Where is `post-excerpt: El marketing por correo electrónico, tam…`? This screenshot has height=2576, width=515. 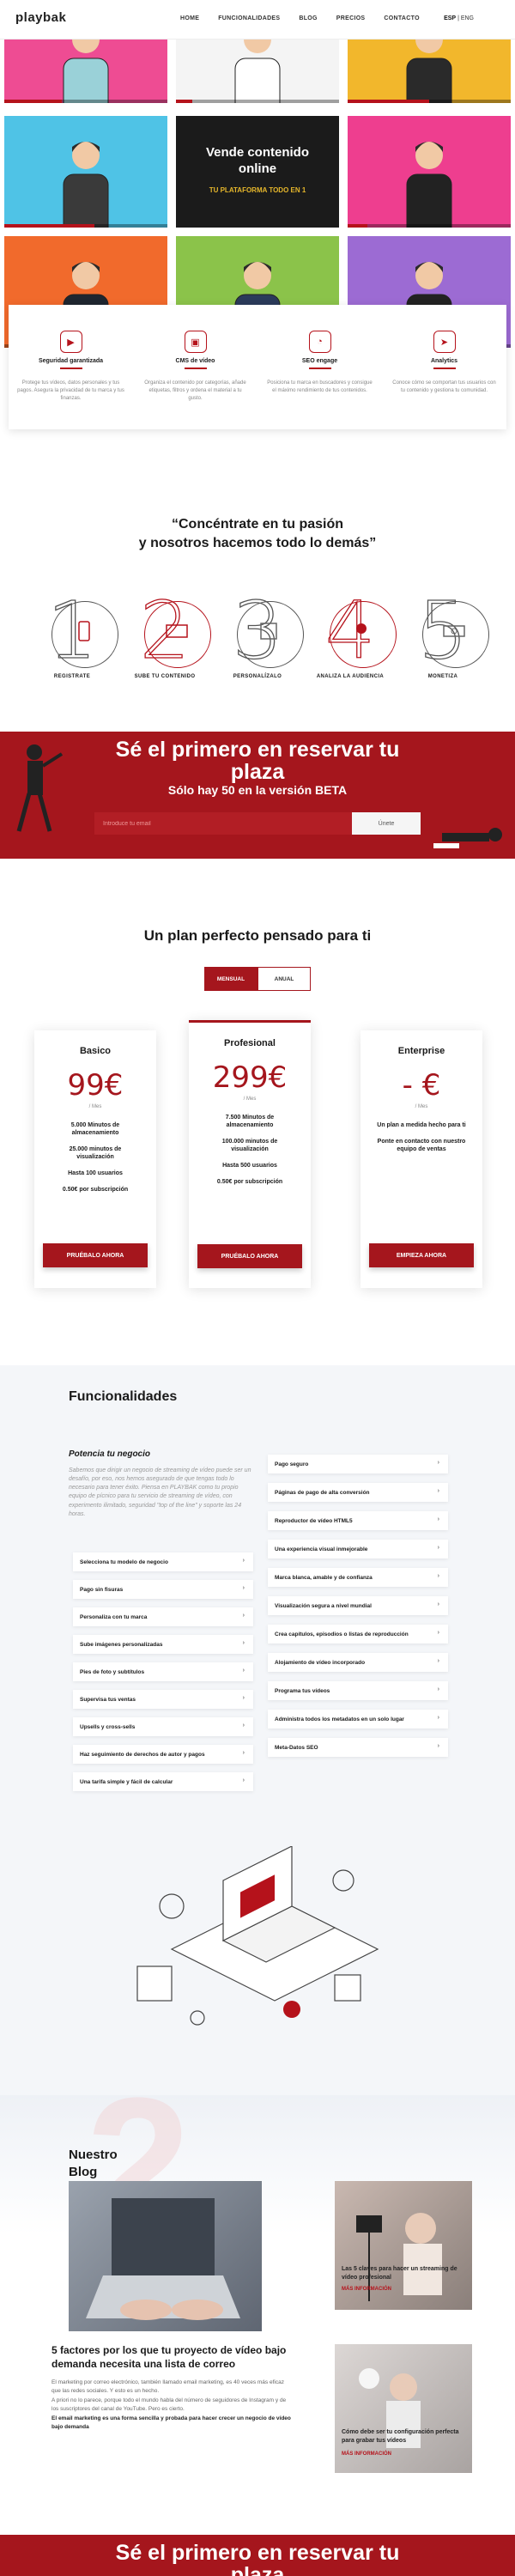 post-excerpt: El marketing por correo electrónico, tam… is located at coordinates (172, 2405).